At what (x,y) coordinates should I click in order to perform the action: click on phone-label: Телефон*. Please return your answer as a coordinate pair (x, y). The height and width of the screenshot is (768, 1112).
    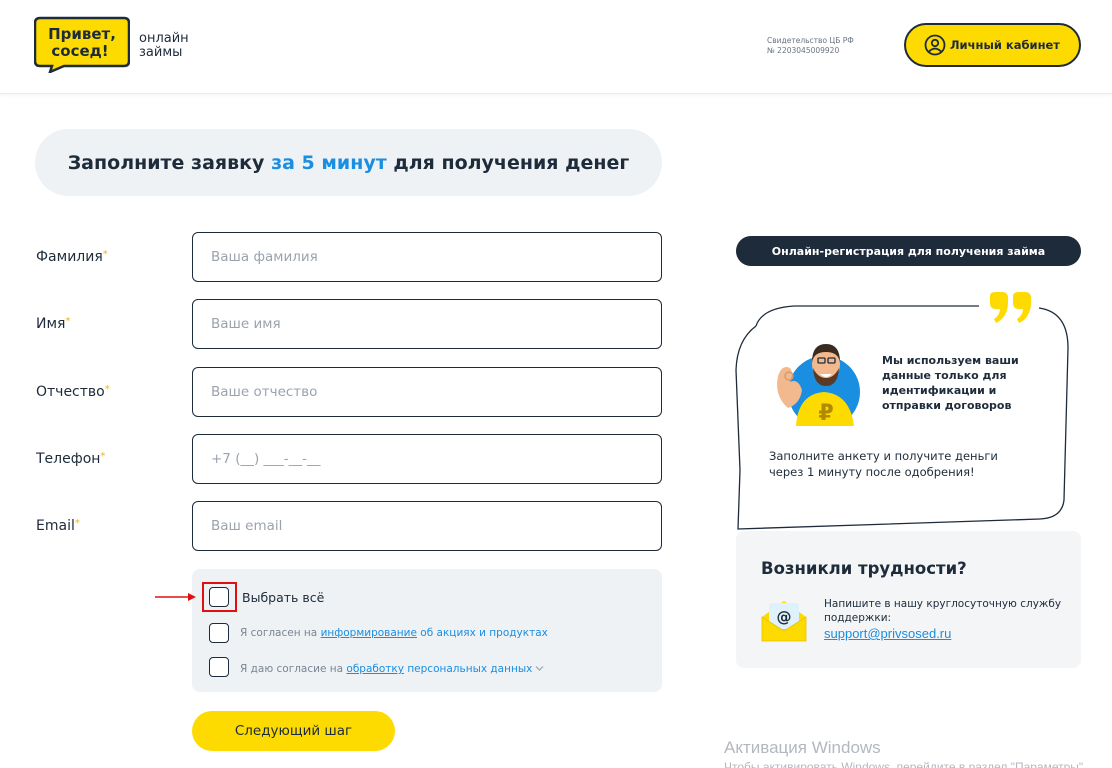
    Looking at the image, I should click on (70, 459).